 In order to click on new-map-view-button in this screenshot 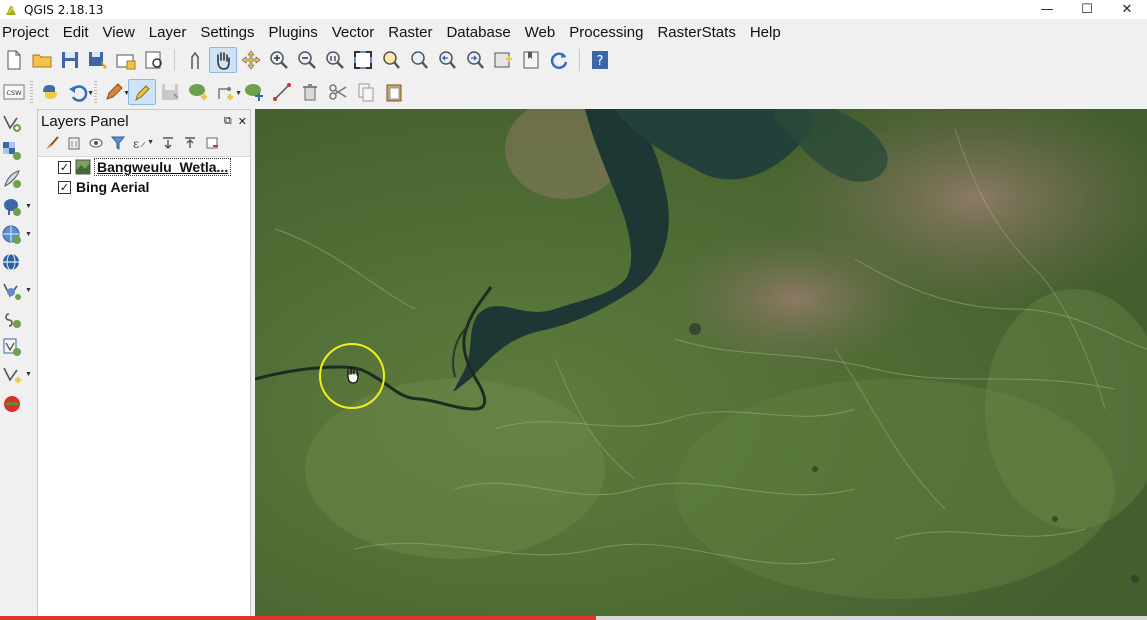, I will do `click(503, 60)`.